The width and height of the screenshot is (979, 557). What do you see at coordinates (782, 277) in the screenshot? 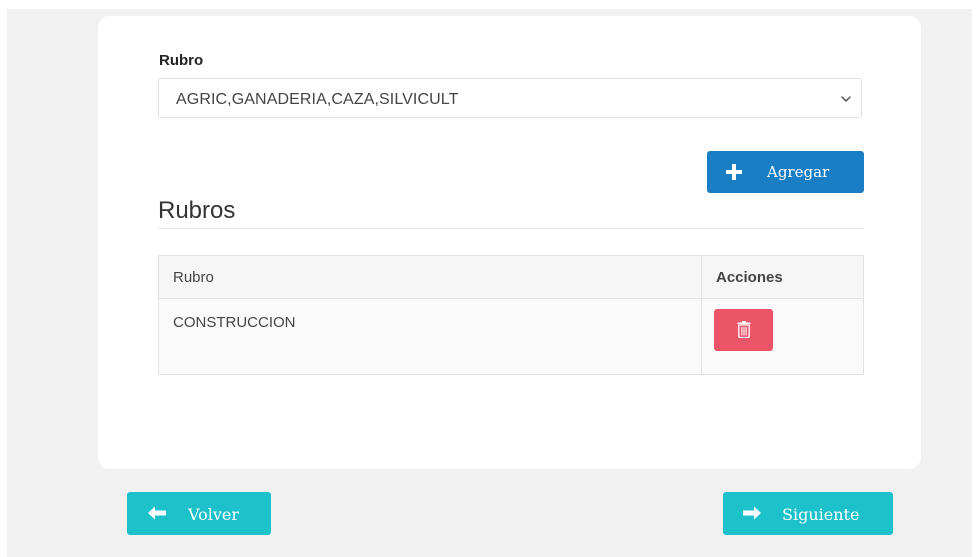
I see `column-header-acciones: Acciones` at bounding box center [782, 277].